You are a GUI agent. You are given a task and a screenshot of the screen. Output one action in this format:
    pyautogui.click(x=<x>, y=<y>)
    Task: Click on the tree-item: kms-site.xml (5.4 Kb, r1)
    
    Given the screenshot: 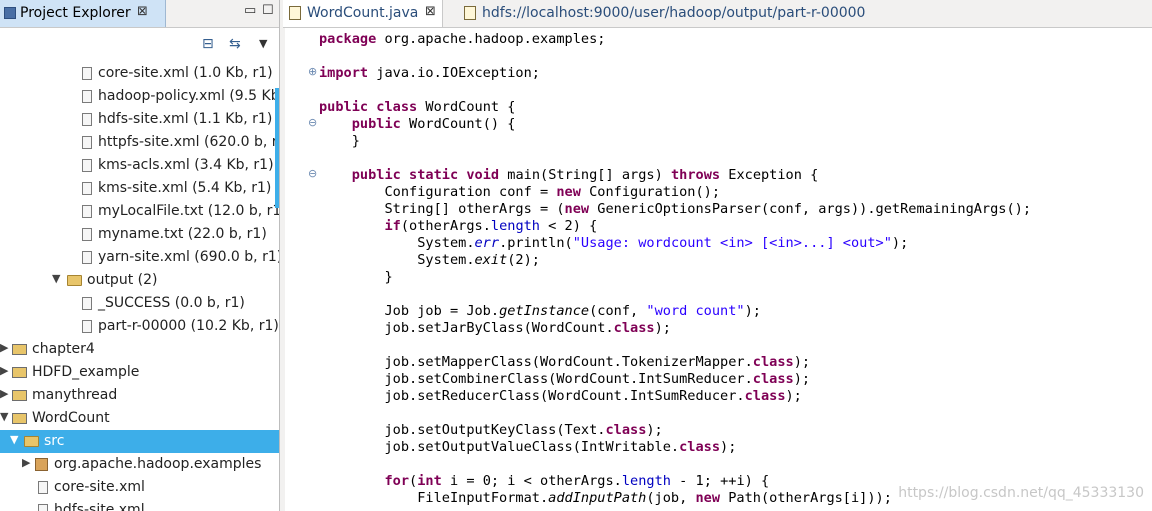 What is the action you would take?
    pyautogui.click(x=139, y=188)
    